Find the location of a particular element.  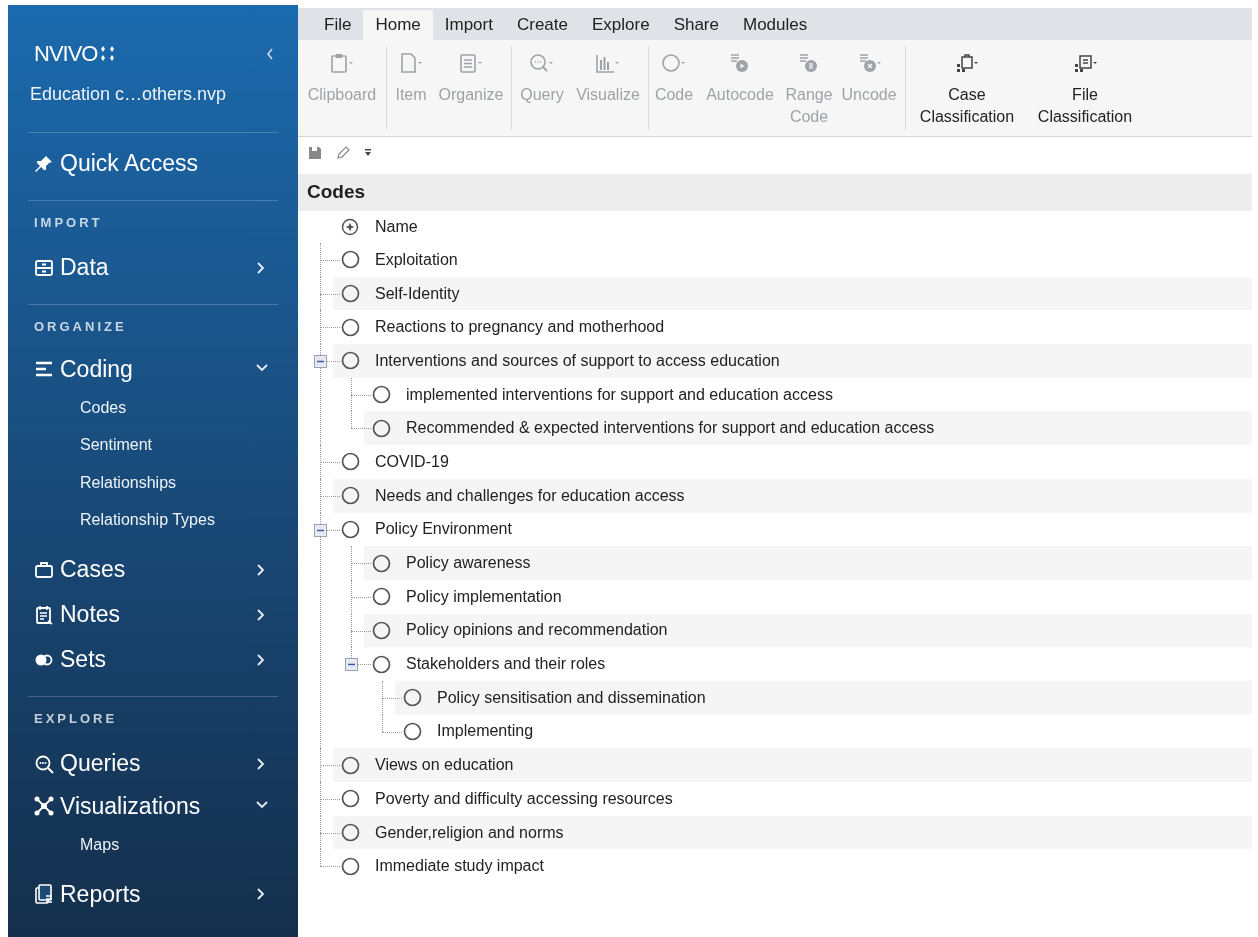

pin-icon is located at coordinates (44, 163).